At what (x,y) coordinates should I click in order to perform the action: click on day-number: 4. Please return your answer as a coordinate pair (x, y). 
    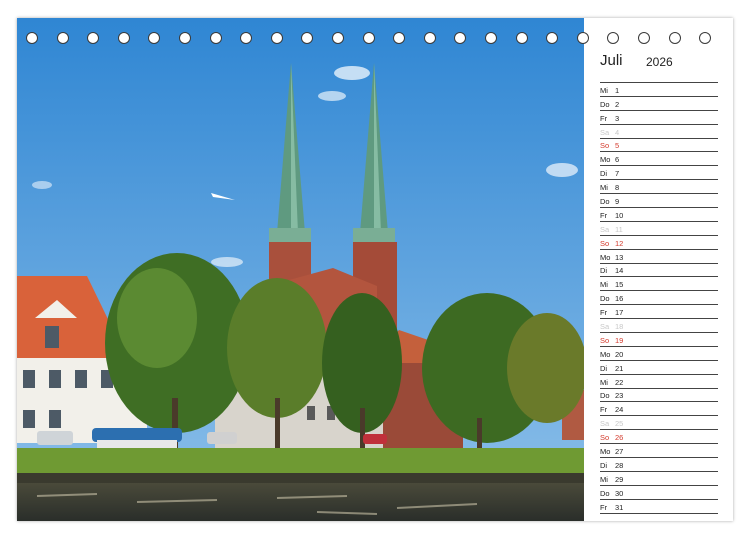
    Looking at the image, I should click on (617, 132).